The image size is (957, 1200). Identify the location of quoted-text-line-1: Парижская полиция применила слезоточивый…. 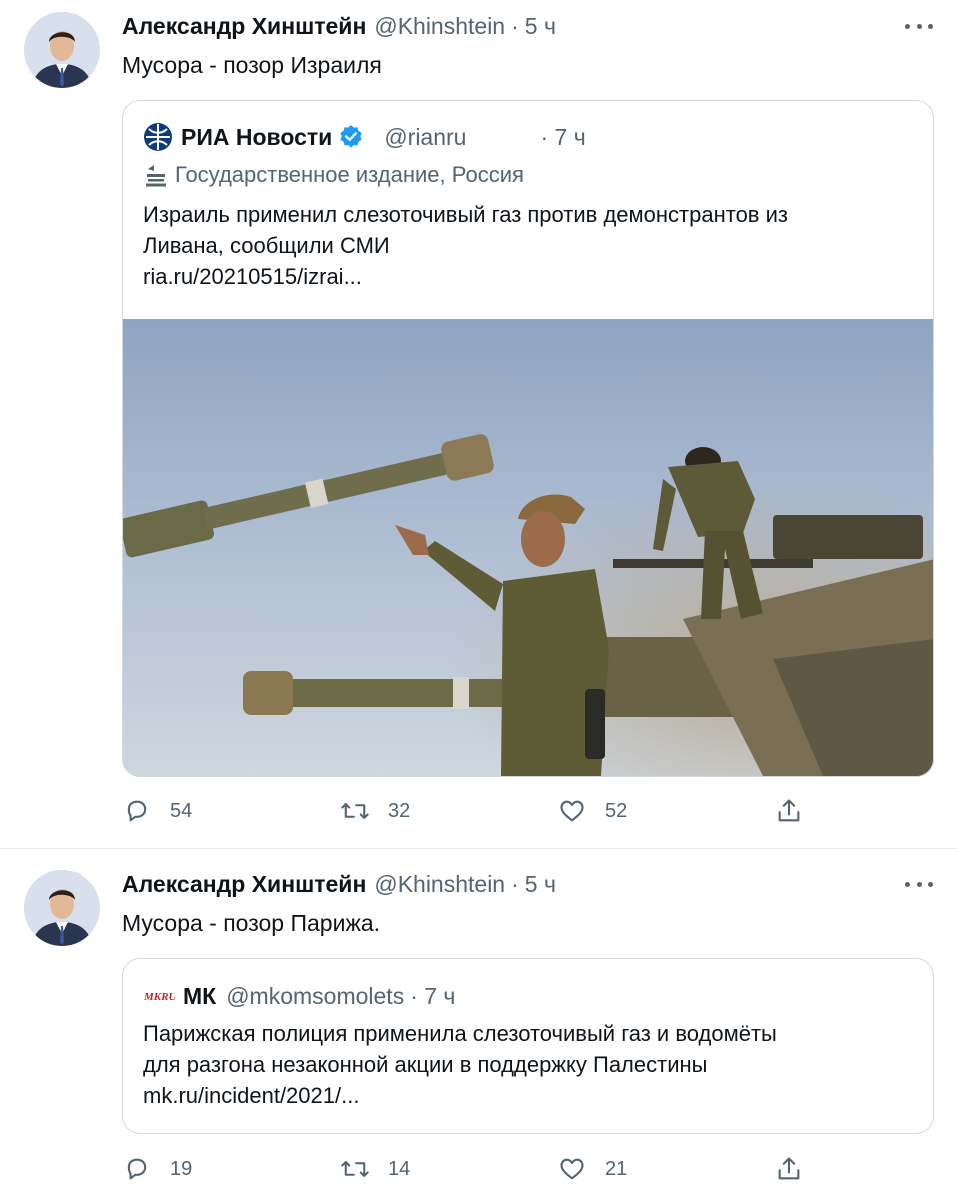
(460, 1033).